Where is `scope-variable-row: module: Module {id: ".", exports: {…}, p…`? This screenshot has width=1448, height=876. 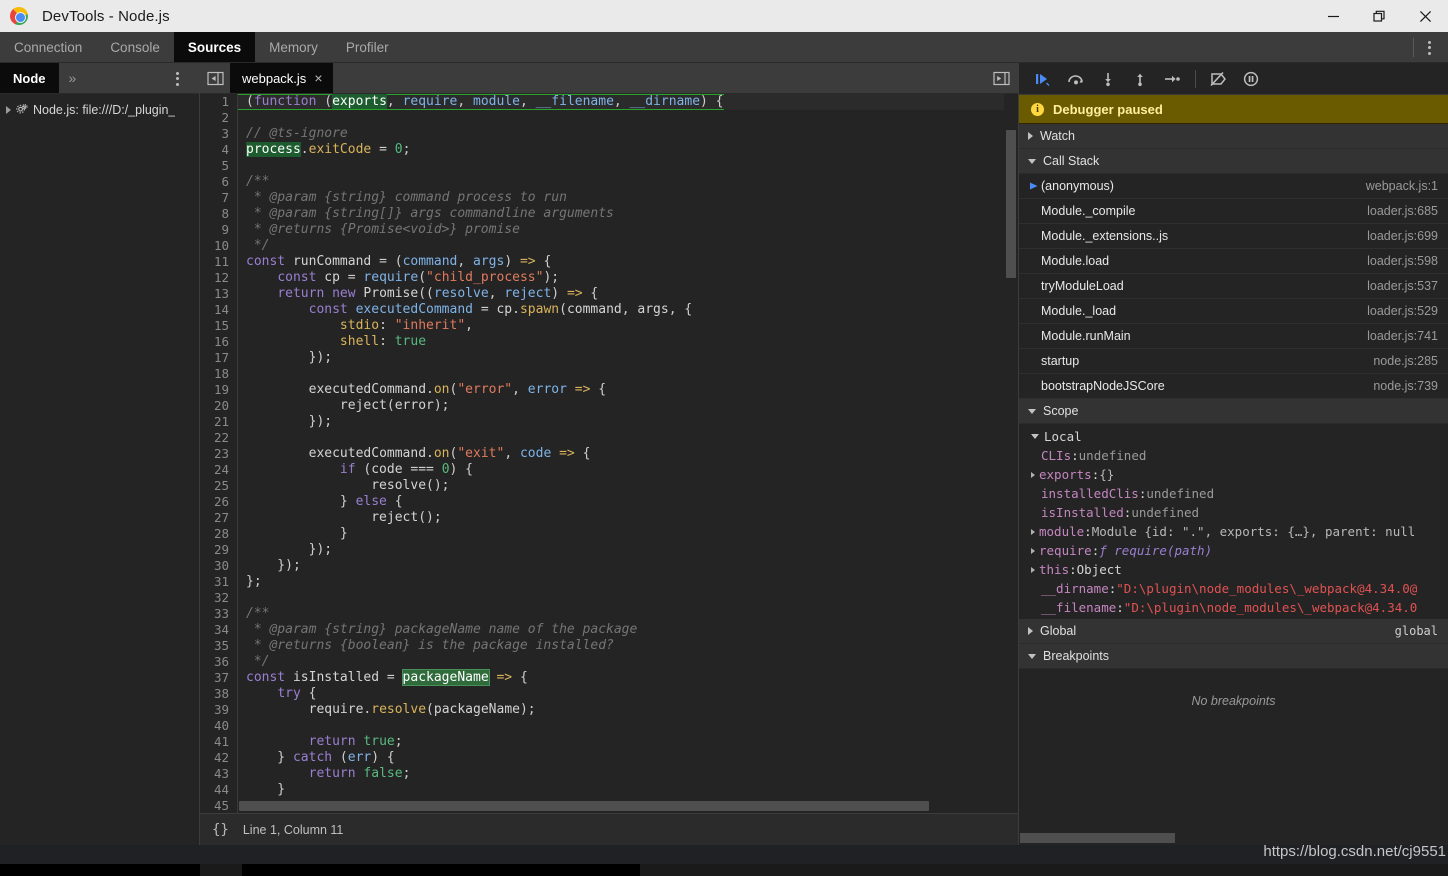
scope-variable-row: module: Module {id: ".", exports: {…}, p… is located at coordinates (1233, 531).